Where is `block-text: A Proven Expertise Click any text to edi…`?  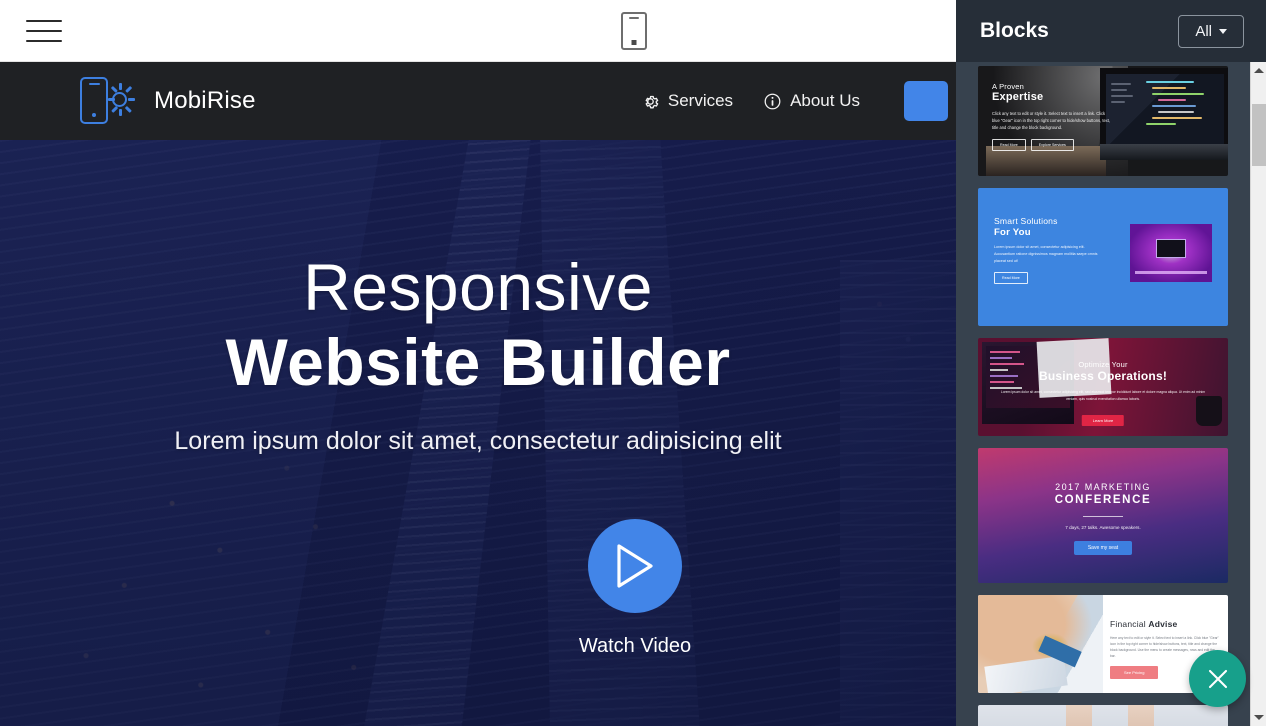 block-text: A Proven Expertise Click any text to edi… is located at coordinates (1052, 116).